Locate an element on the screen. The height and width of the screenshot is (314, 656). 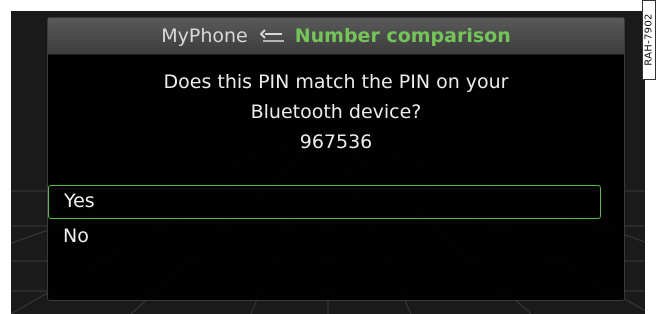
title-bar: MyPhone Number comparison is located at coordinates (336, 36).